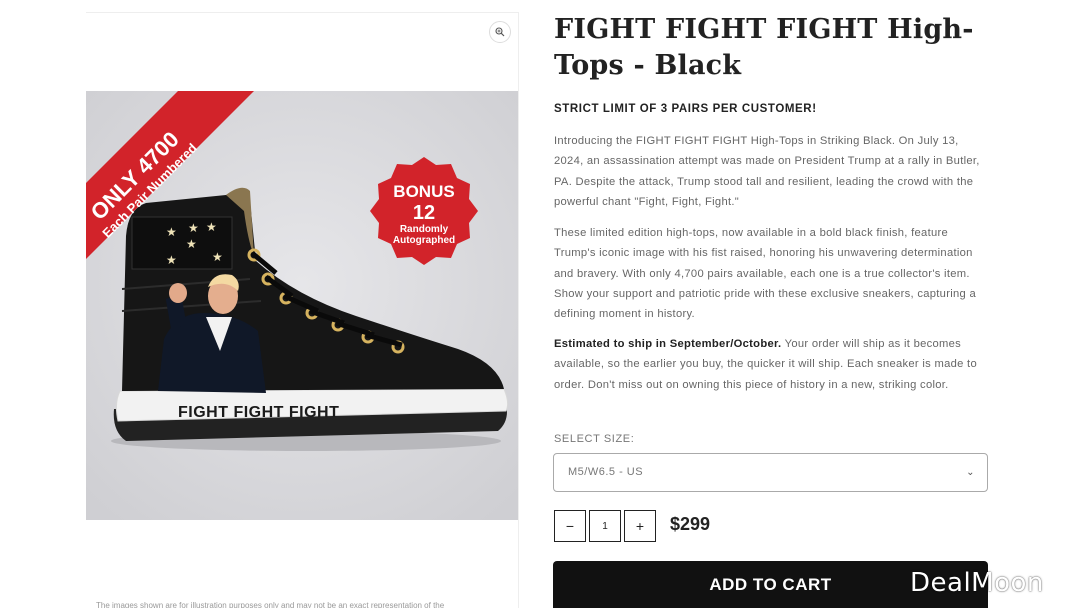 This screenshot has width=1080, height=608. I want to click on quantity-decrease-button: −, so click(570, 526).